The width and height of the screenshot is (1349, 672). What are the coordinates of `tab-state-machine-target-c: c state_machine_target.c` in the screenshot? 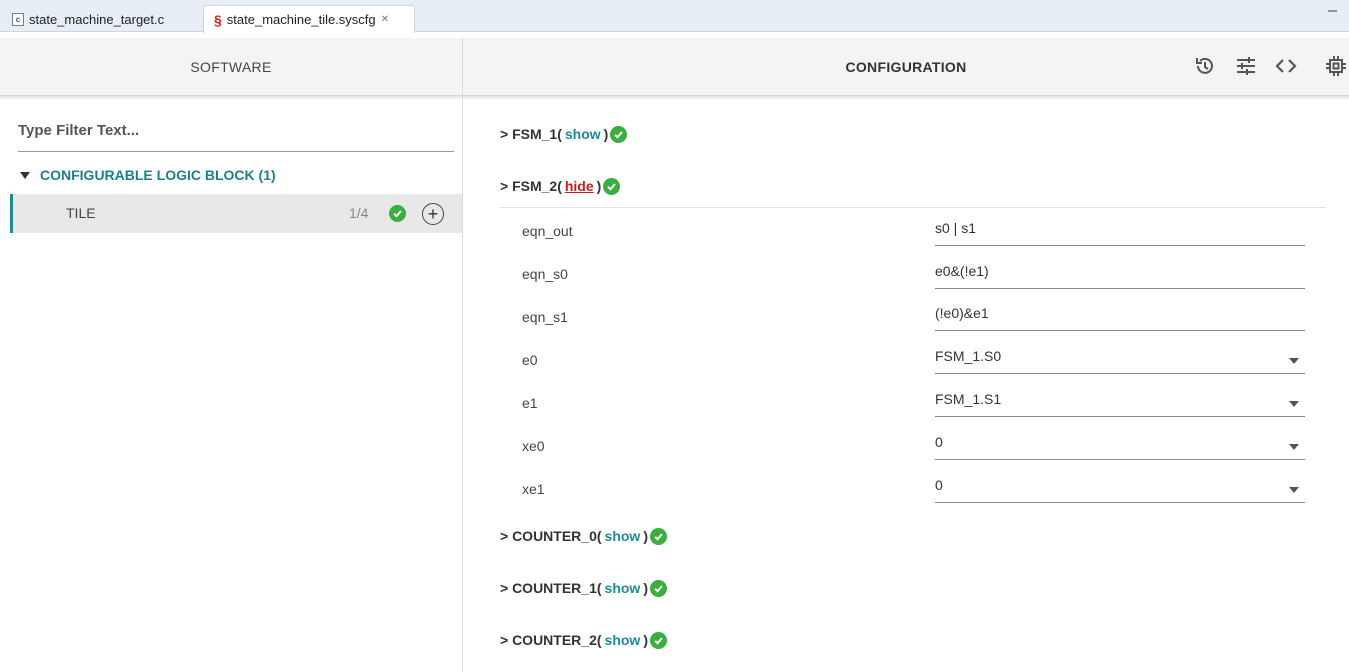 It's located at (101, 19).